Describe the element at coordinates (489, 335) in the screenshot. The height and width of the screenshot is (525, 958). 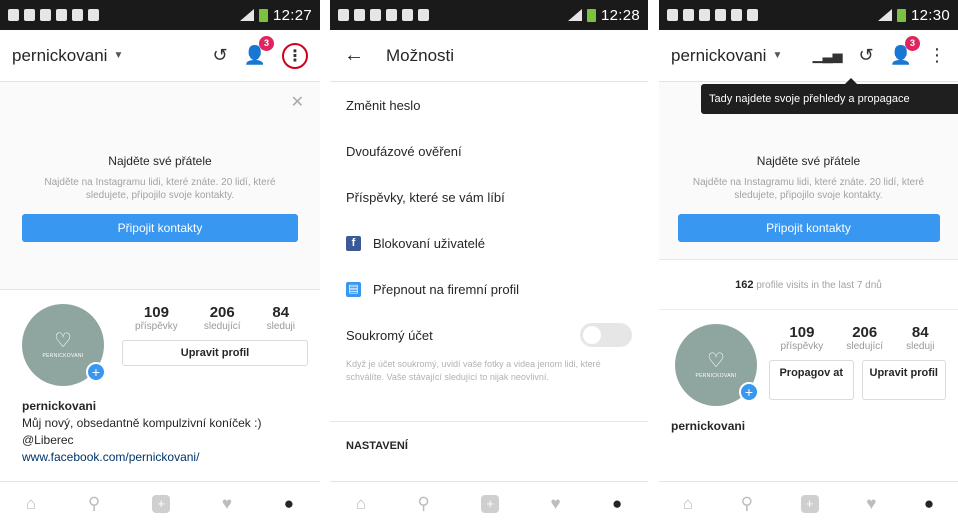
I see `option-private-account: Soukromý účet` at that location.